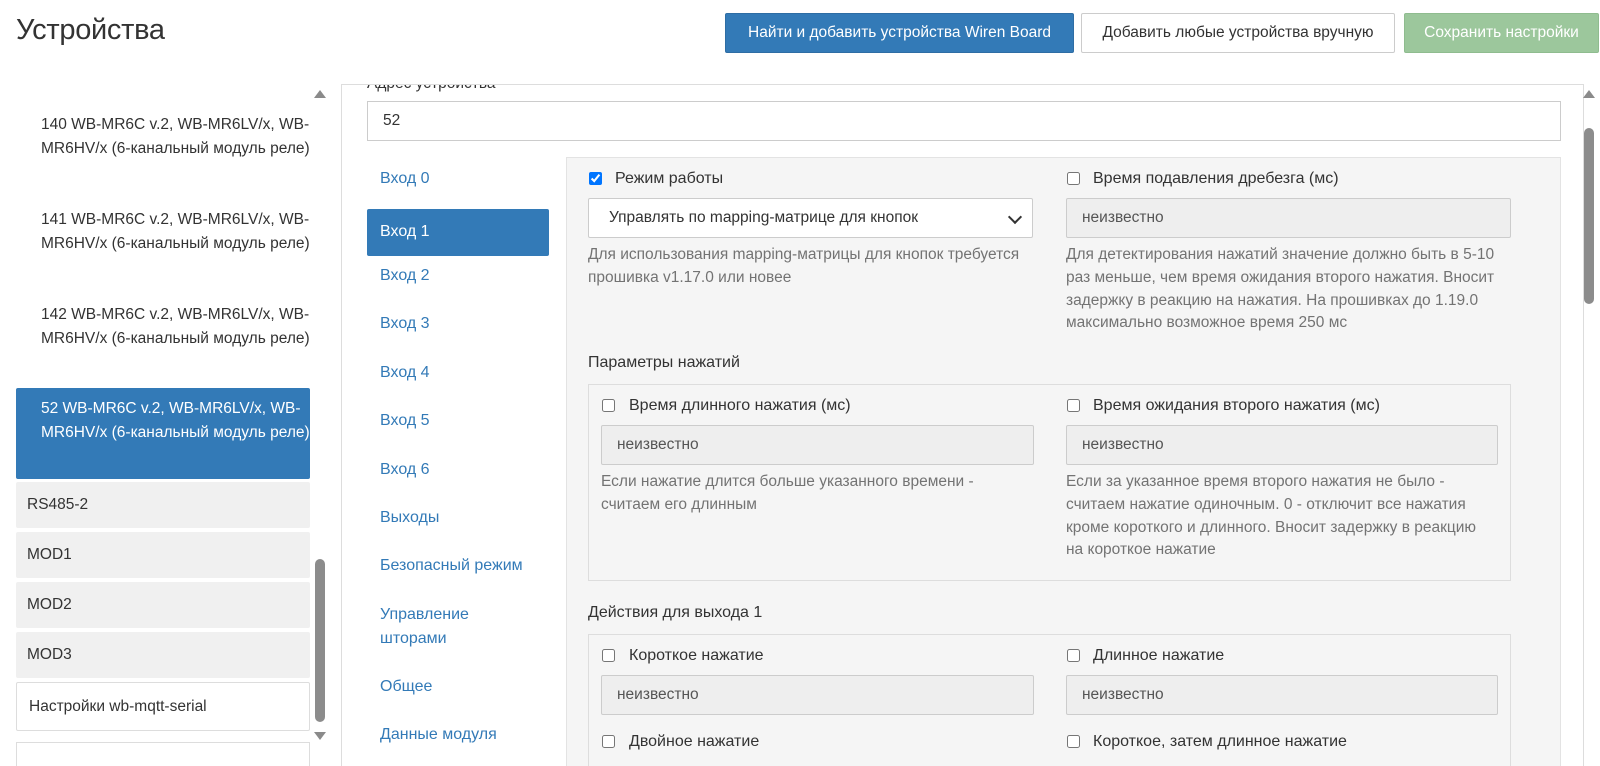 The width and height of the screenshot is (1600, 766). I want to click on scan-devices-button: Найти и добавить устройства Wiren Board, so click(899, 33).